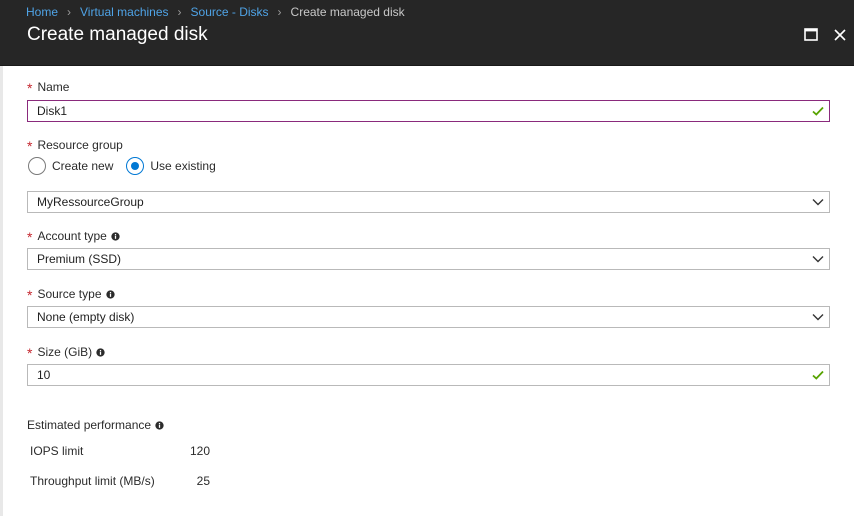 The image size is (854, 516). What do you see at coordinates (428, 375) in the screenshot?
I see `size-input: 10` at bounding box center [428, 375].